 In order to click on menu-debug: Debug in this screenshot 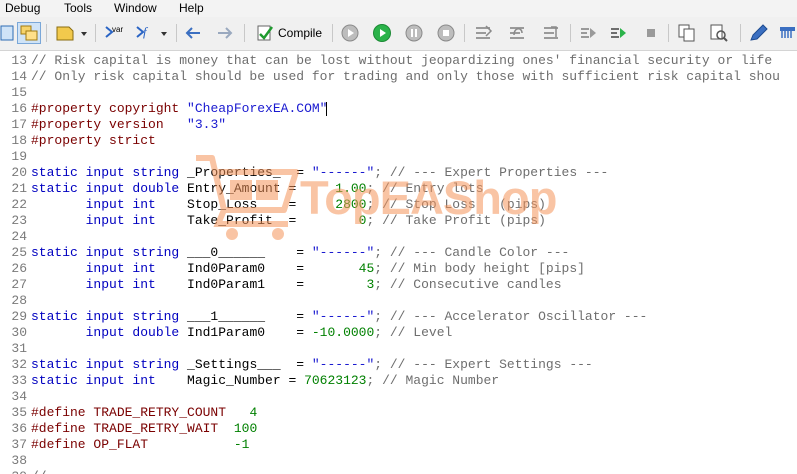, I will do `click(22, 8)`.